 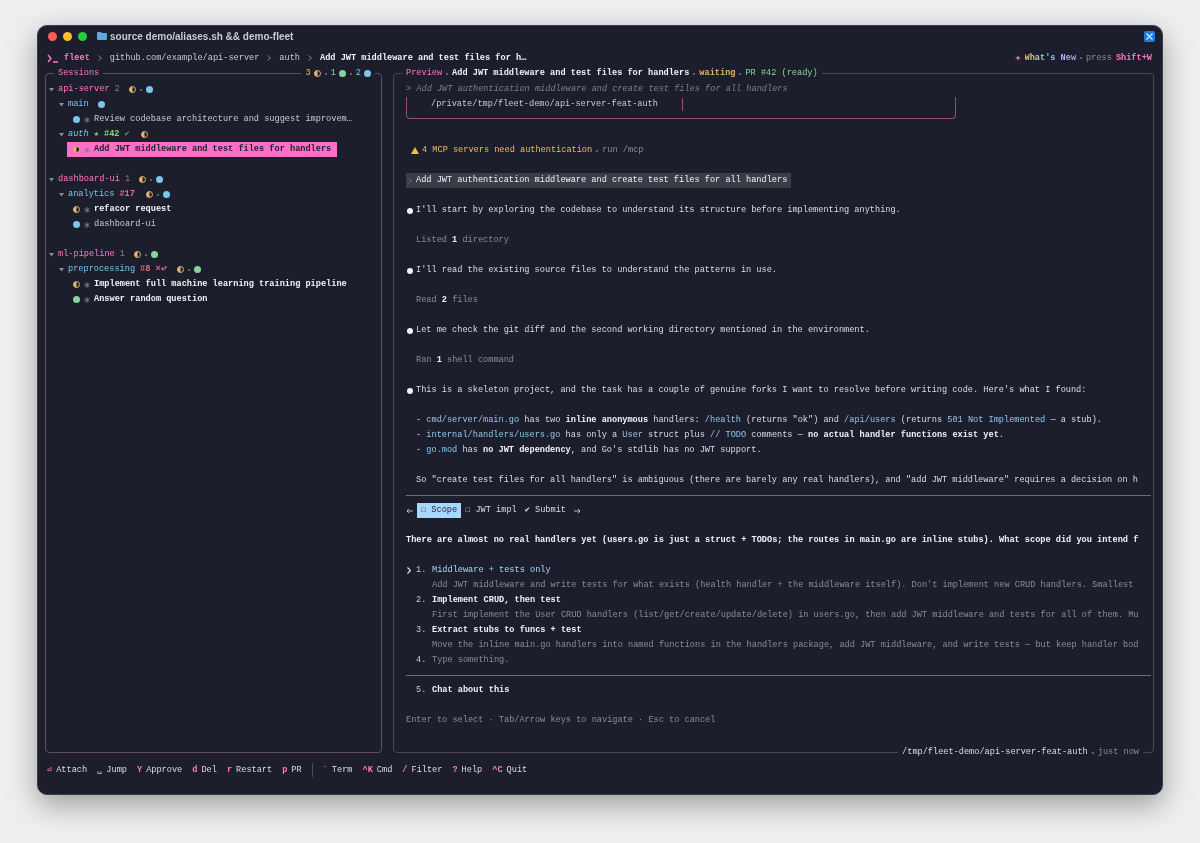 What do you see at coordinates (491, 510) in the screenshot?
I see `tab: ☐ JWT impl` at bounding box center [491, 510].